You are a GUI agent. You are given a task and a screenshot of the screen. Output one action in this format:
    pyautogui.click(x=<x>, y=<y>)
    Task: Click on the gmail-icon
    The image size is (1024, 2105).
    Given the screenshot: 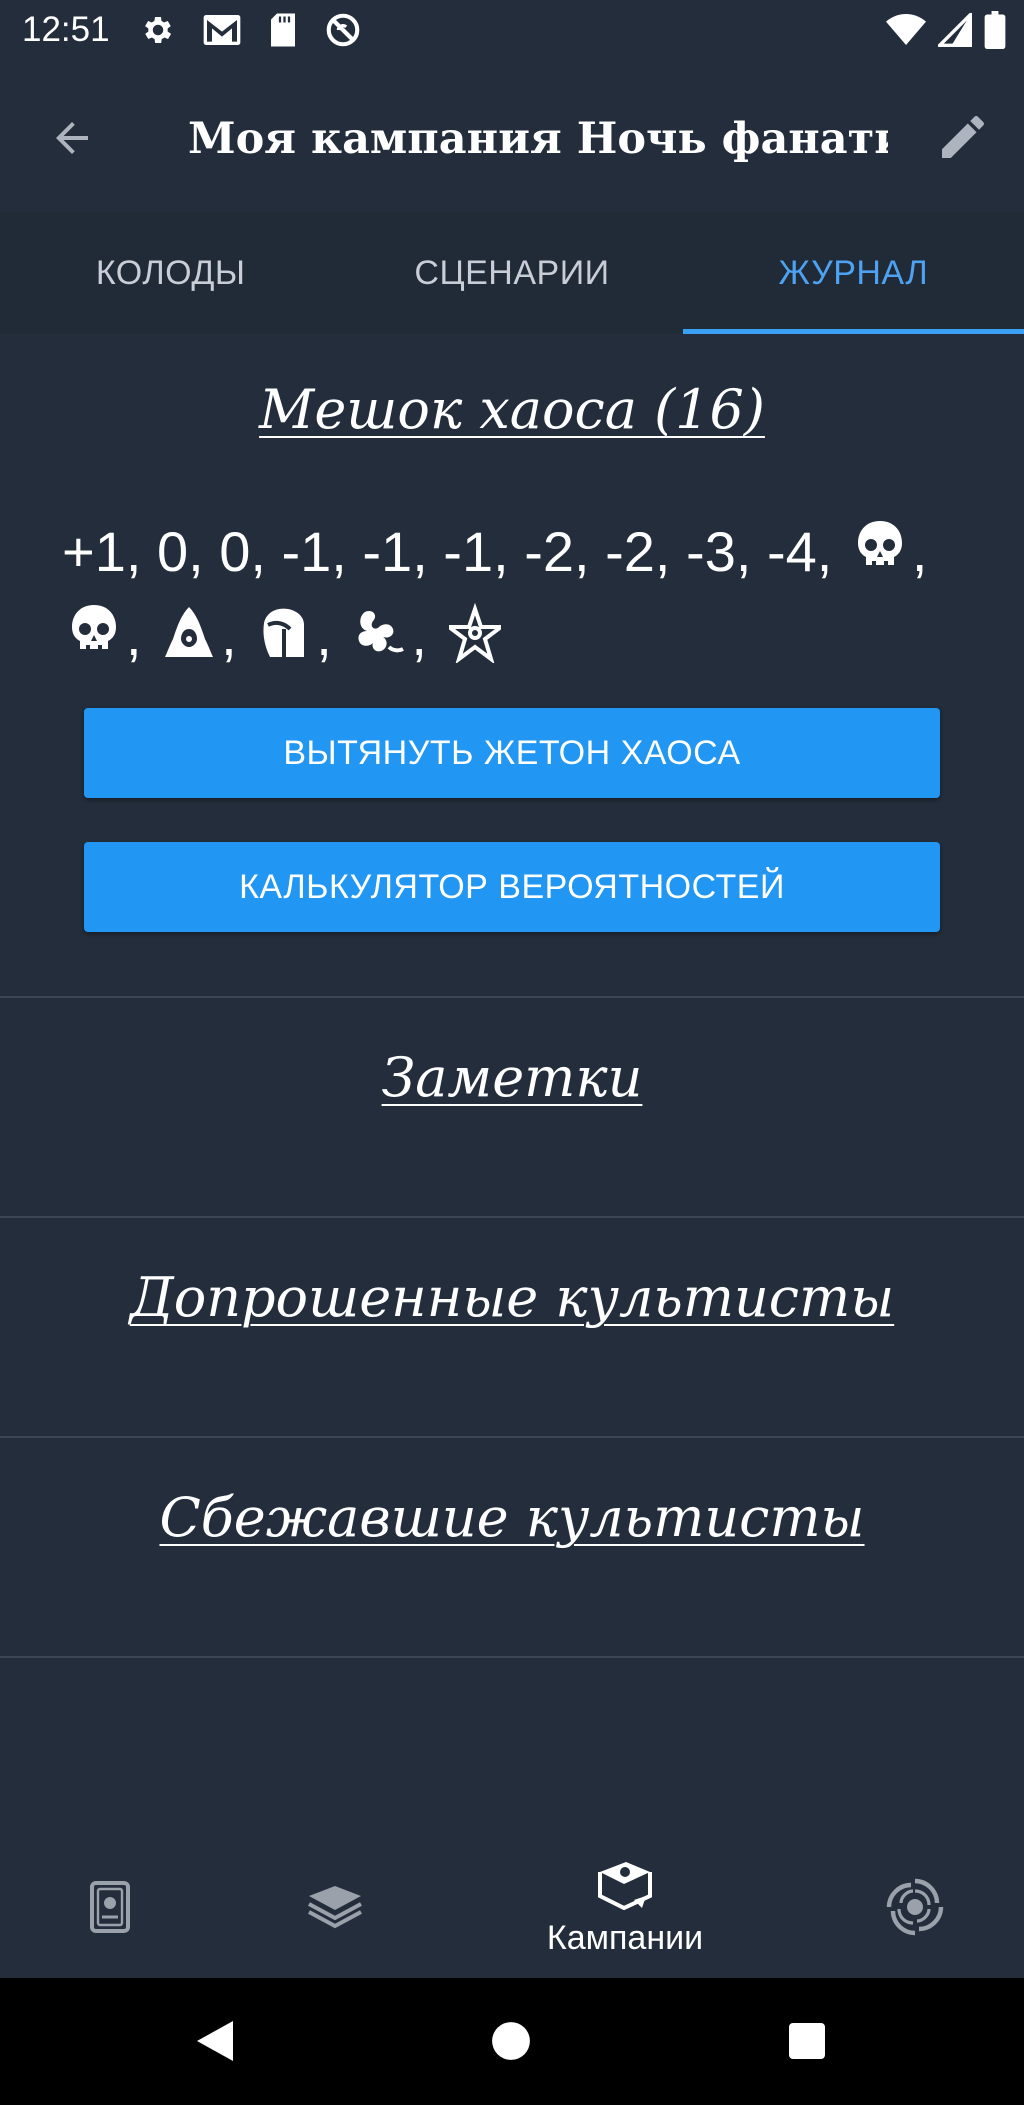 What is the action you would take?
    pyautogui.click(x=222, y=32)
    